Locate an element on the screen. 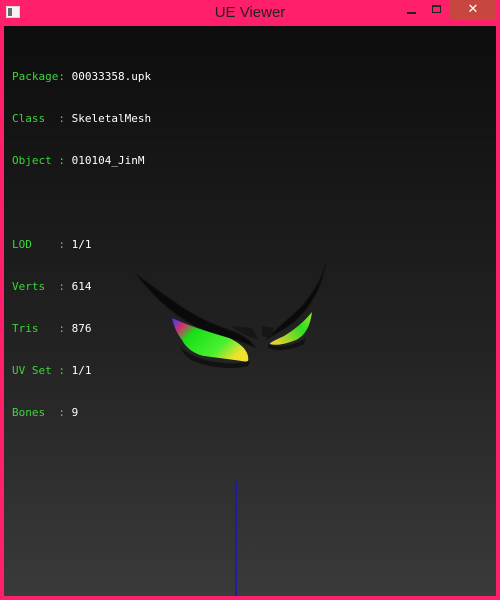  maximize-icon is located at coordinates (436, 9).